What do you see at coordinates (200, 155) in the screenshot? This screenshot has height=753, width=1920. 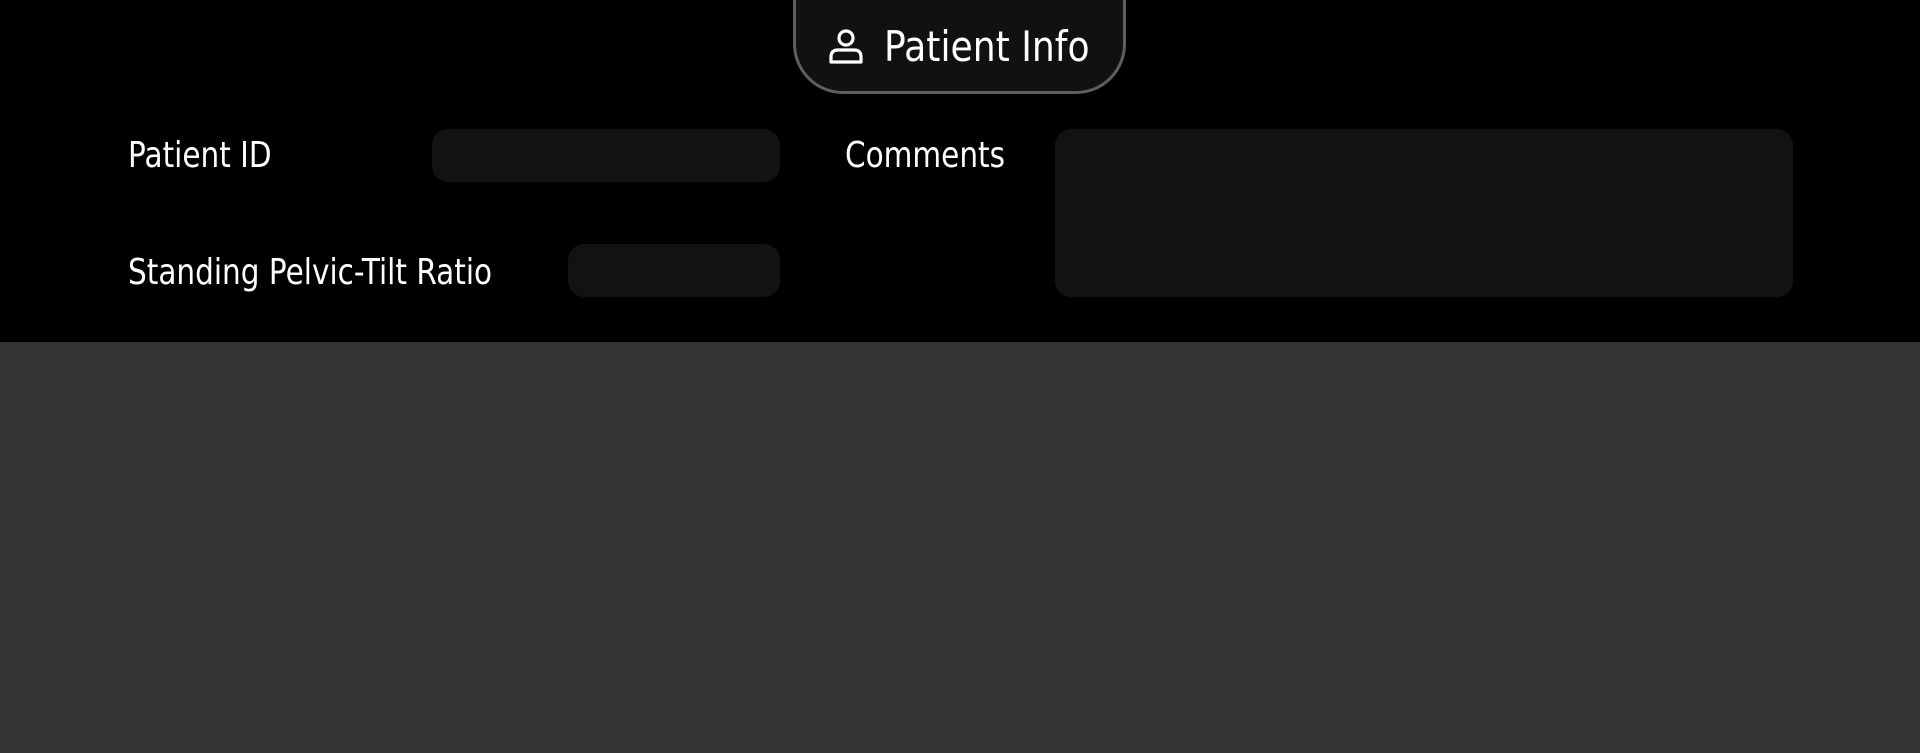 I see `patient-id-label: Patient ID` at bounding box center [200, 155].